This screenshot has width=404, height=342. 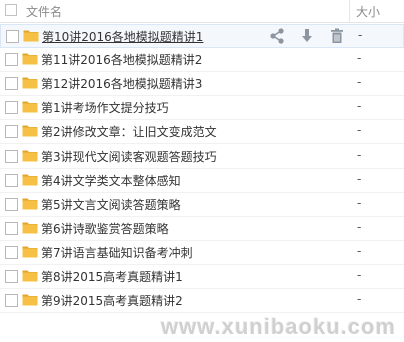 What do you see at coordinates (278, 326) in the screenshot?
I see `watermark: www.xunibaoku.com` at bounding box center [278, 326].